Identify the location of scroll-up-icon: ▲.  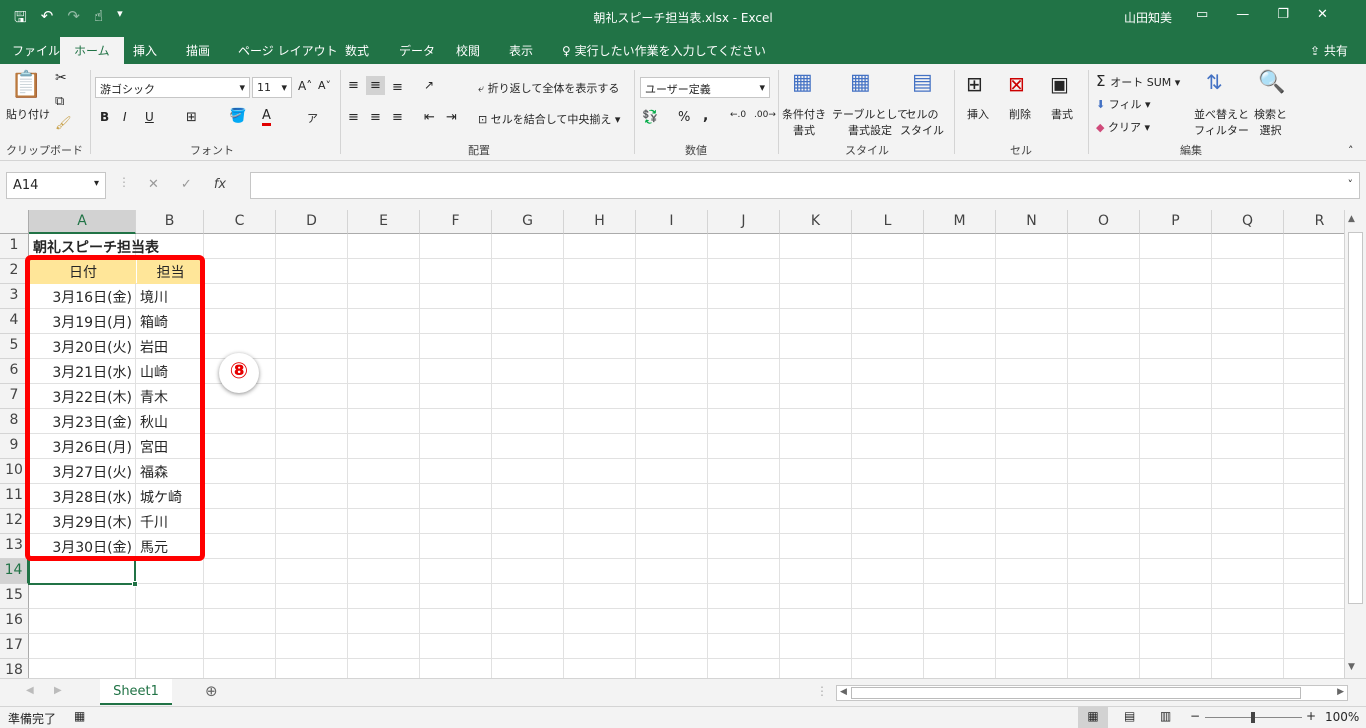
(1351, 219).